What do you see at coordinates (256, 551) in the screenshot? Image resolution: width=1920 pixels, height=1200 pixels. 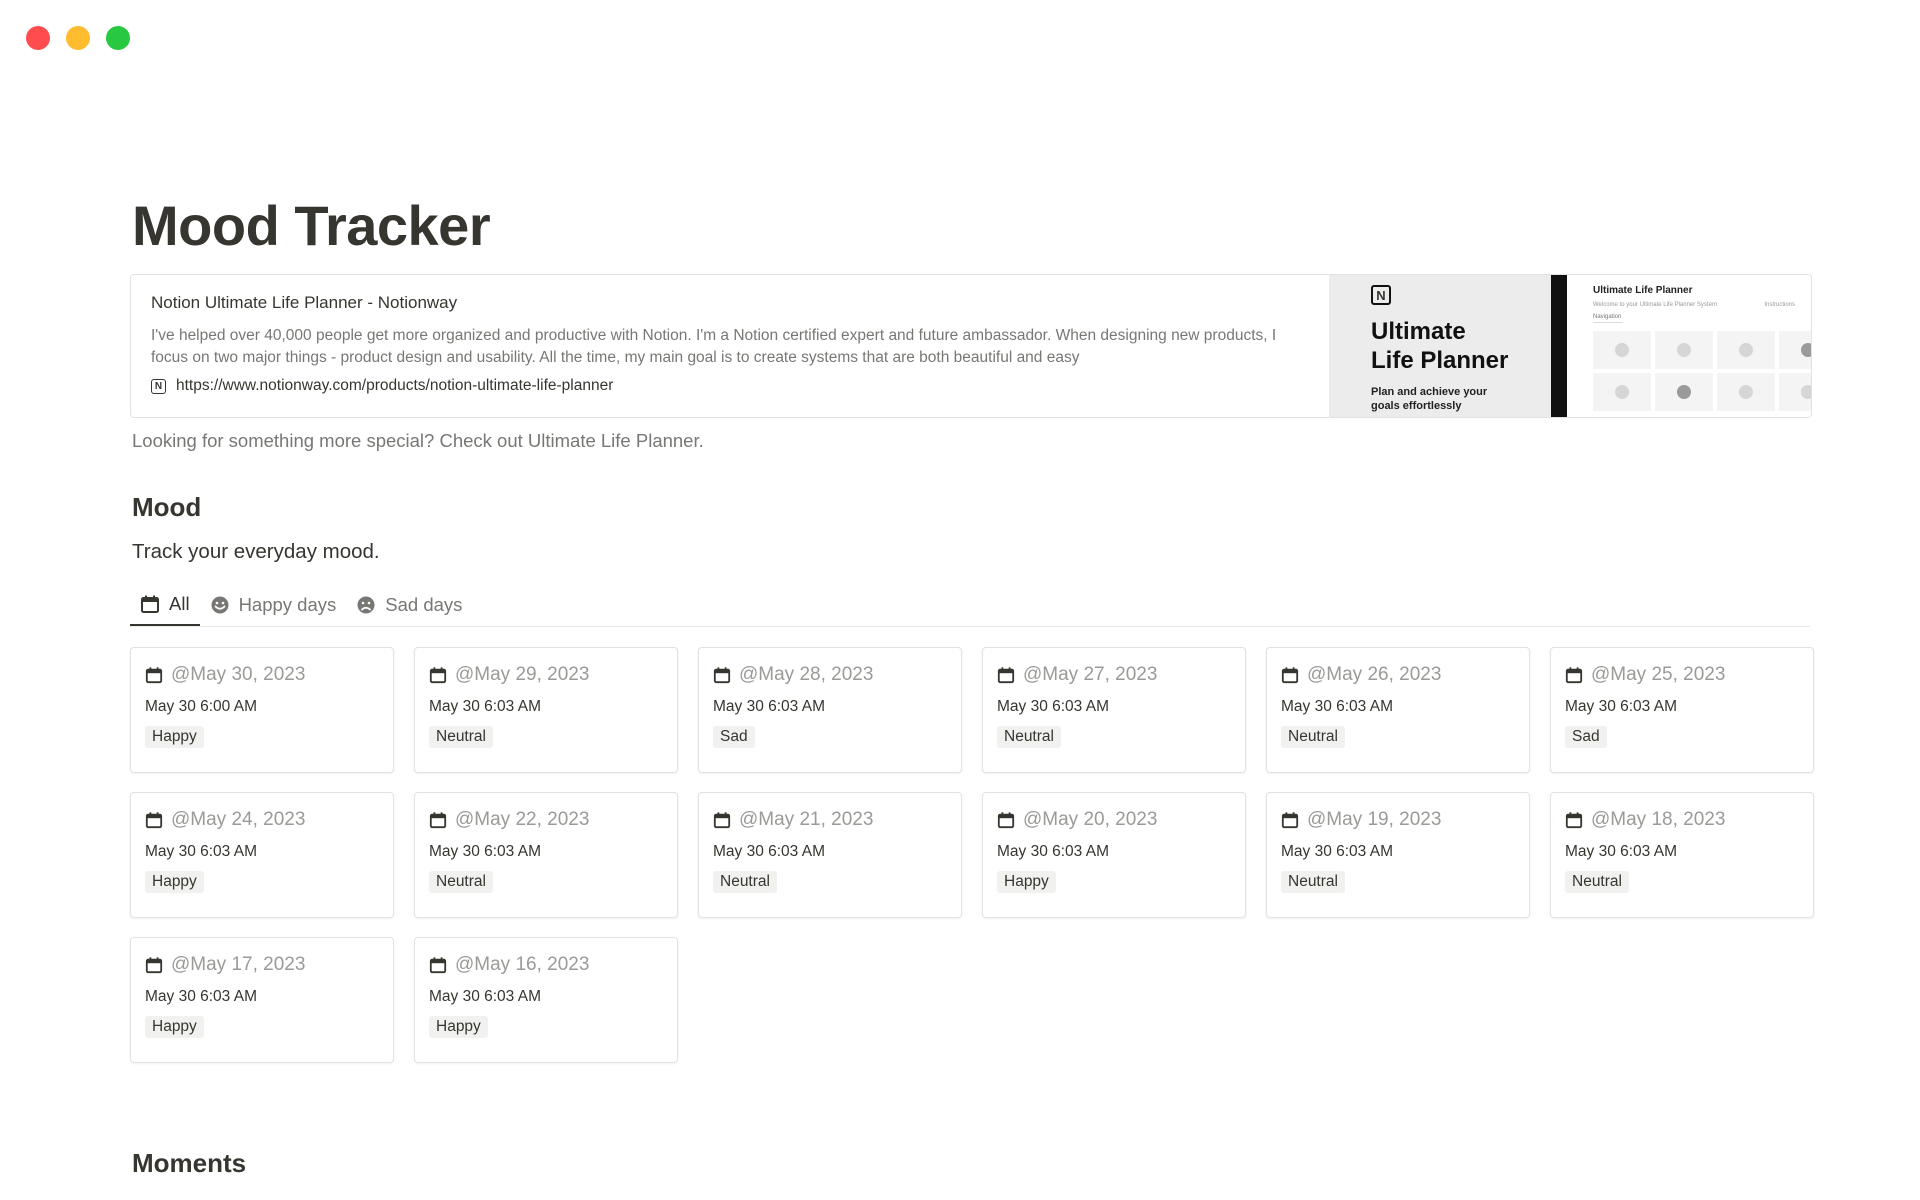 I see `mood-description: Track your everyday mood.` at bounding box center [256, 551].